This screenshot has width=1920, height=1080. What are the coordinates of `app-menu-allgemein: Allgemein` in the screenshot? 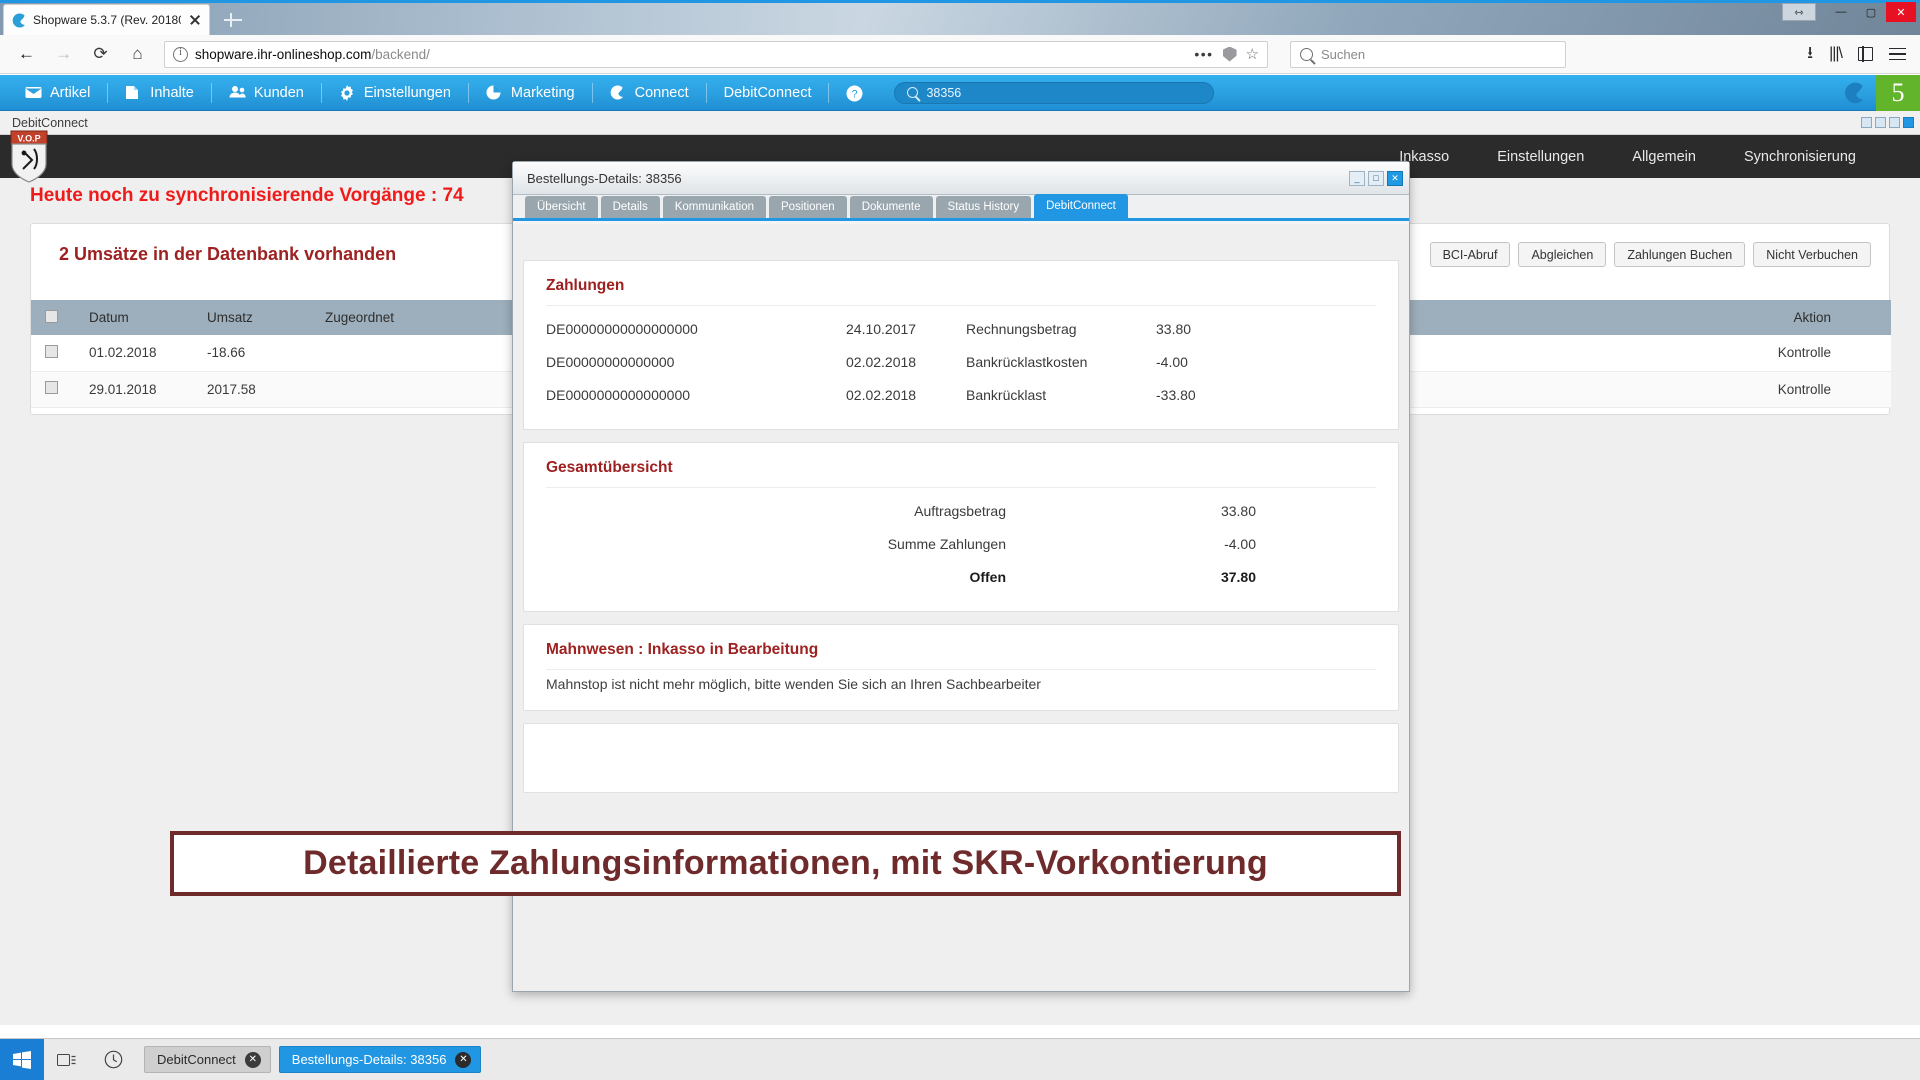 It's located at (1664, 157).